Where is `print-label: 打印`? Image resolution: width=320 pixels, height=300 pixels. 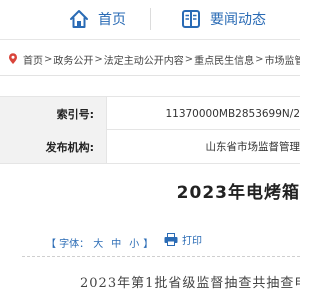 print-label: 打印 is located at coordinates (192, 241).